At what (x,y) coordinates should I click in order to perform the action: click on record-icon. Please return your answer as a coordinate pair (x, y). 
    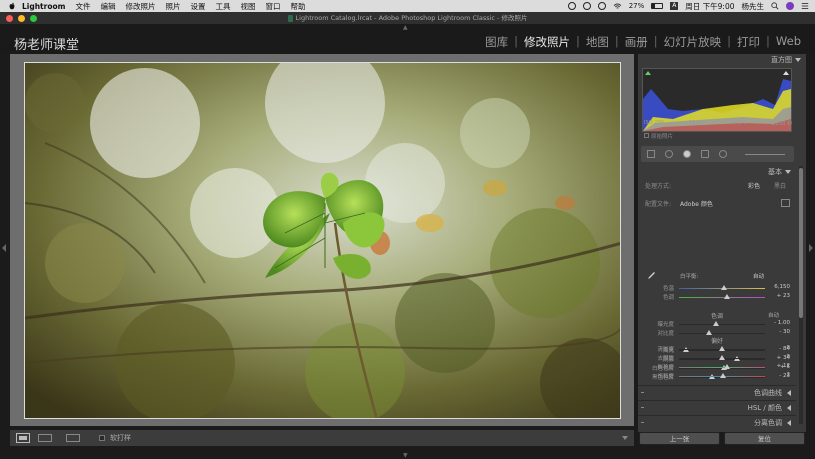
    Looking at the image, I should click on (571, 6).